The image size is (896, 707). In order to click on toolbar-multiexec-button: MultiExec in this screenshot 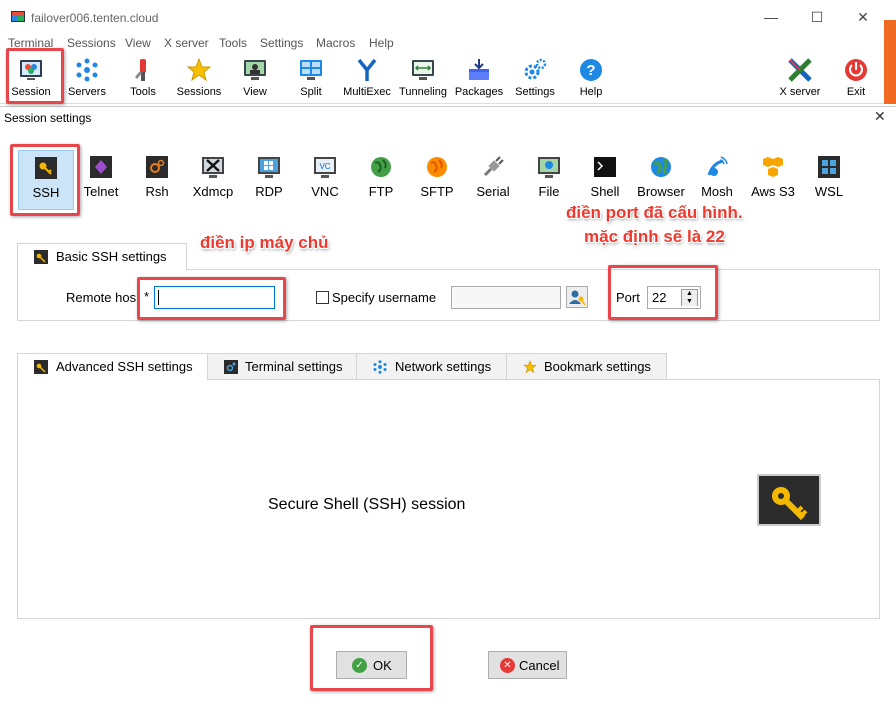, I will do `click(367, 78)`.